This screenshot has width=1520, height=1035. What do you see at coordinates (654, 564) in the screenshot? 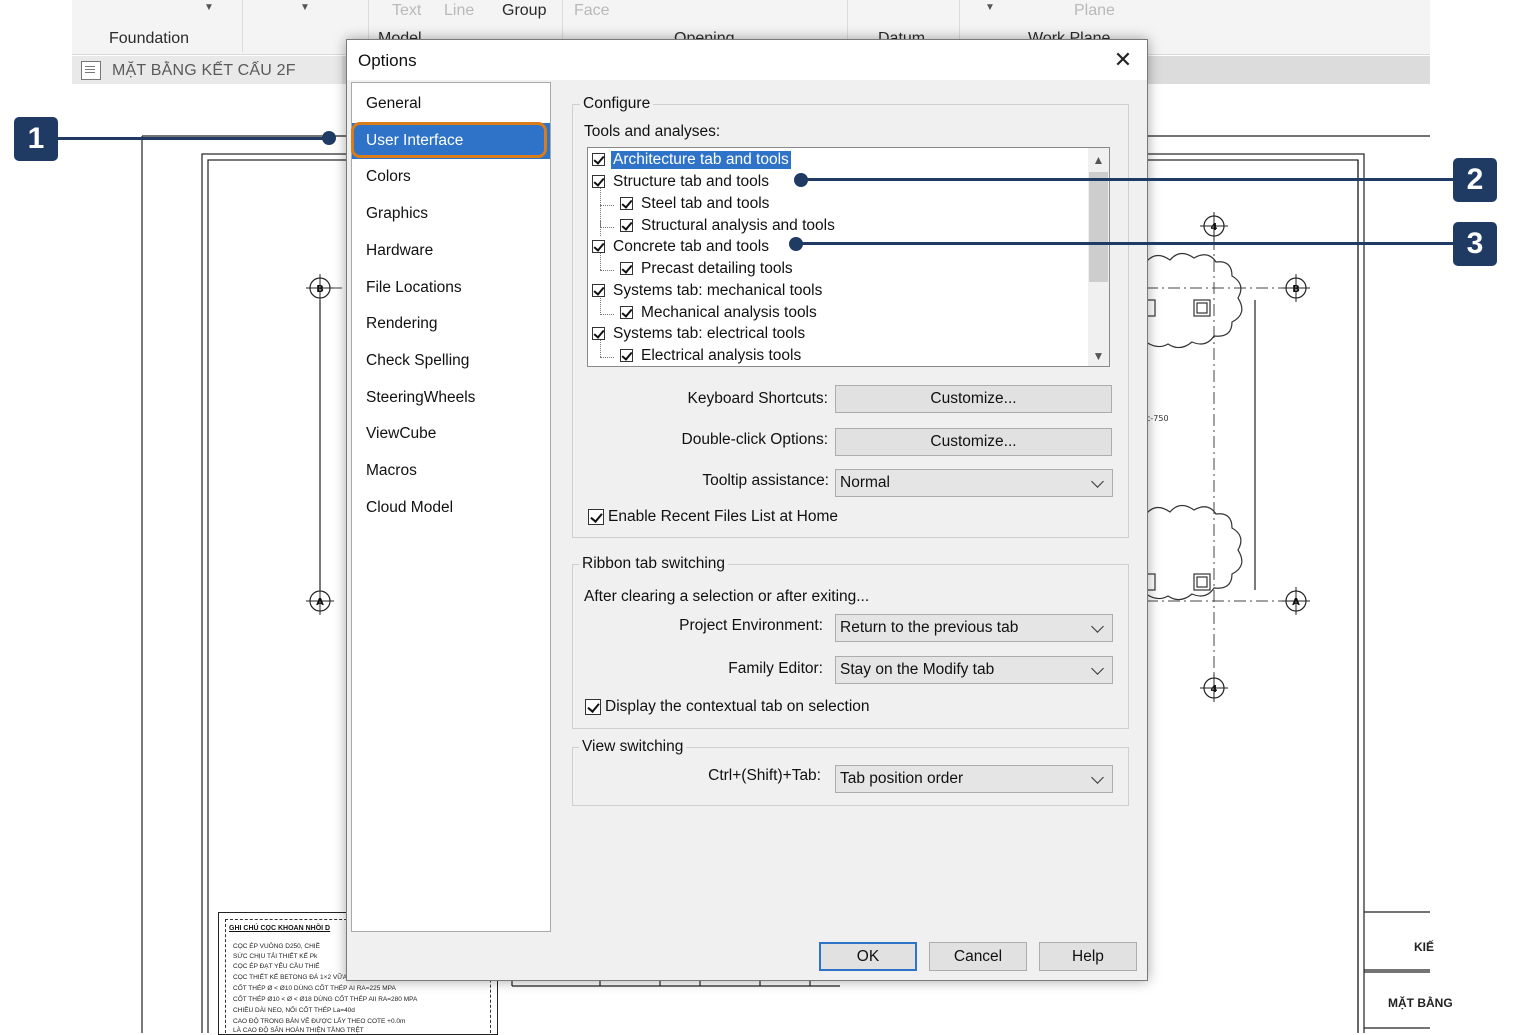
I see `ribbon-tab-switching-title: Ribbon tab switching` at bounding box center [654, 564].